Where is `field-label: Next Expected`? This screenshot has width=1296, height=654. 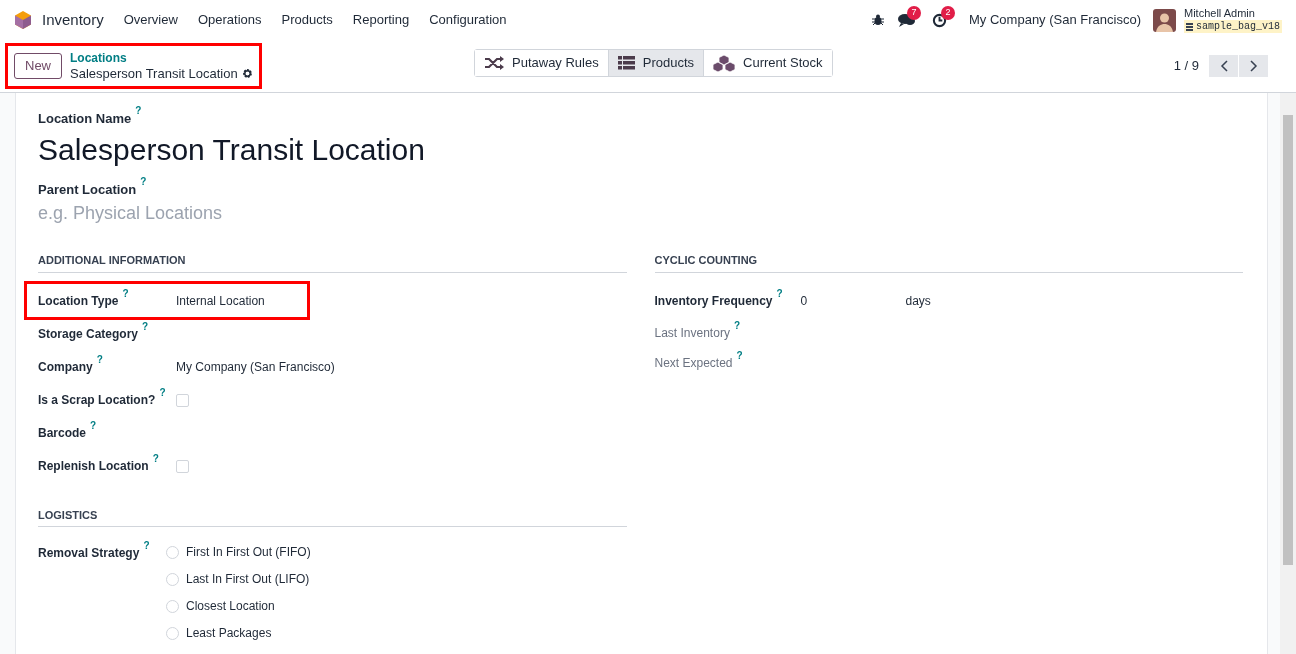
field-label: Next Expected is located at coordinates (693, 363).